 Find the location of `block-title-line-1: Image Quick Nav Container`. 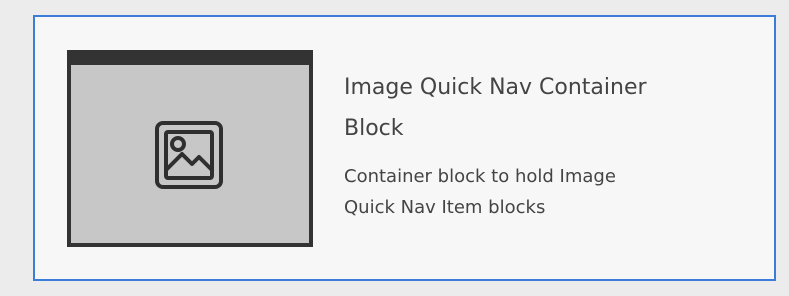

block-title-line-1: Image Quick Nav Container is located at coordinates (495, 87).